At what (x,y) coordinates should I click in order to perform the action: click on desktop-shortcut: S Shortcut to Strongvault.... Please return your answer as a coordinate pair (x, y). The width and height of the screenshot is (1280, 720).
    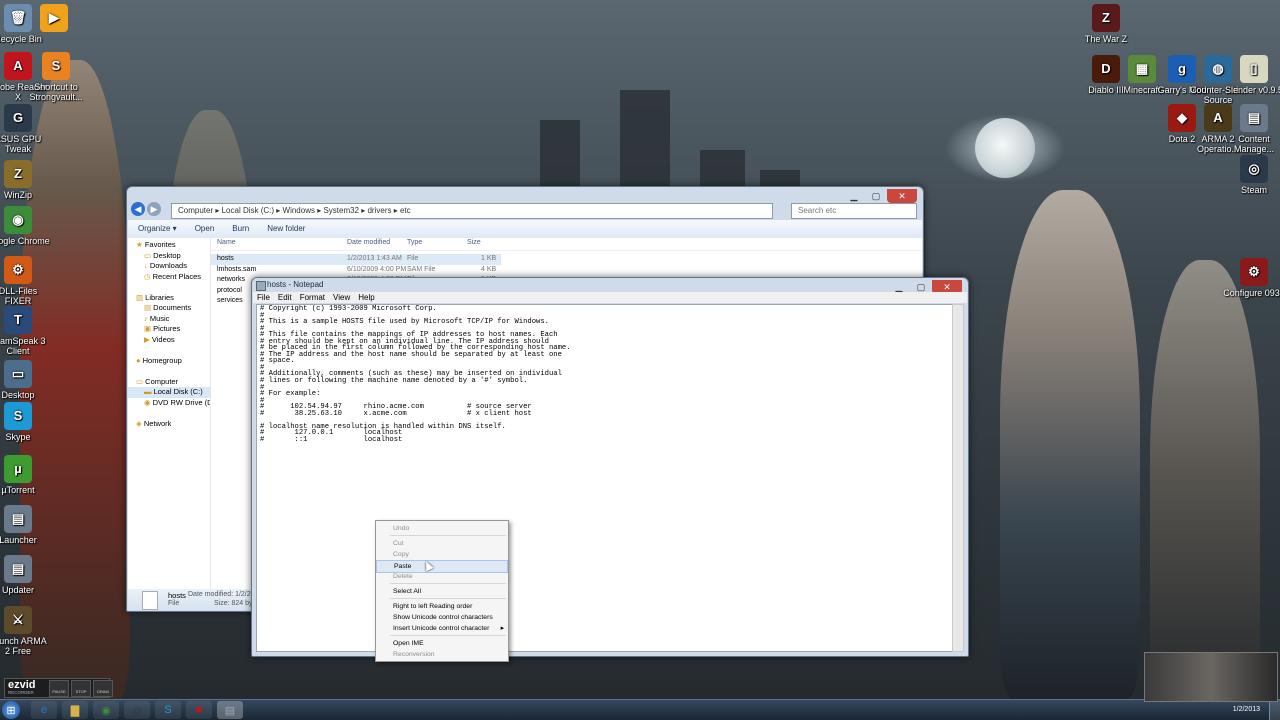
    Looking at the image, I should click on (56, 77).